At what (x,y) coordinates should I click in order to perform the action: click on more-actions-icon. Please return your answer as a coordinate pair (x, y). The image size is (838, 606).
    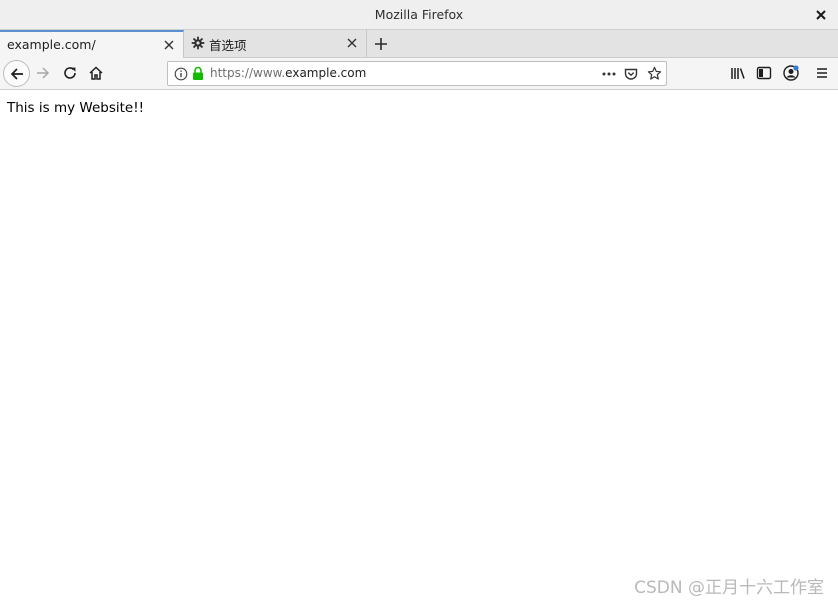
    Looking at the image, I should click on (609, 74).